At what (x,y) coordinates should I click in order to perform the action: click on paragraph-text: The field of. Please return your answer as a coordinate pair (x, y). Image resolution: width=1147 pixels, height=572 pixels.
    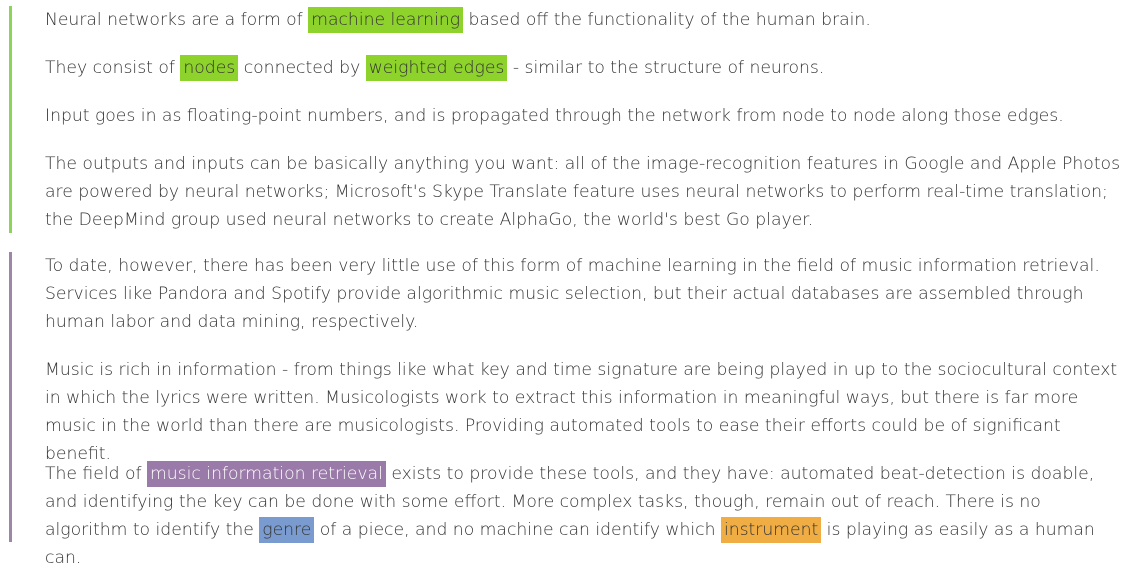
    Looking at the image, I should click on (96, 474).